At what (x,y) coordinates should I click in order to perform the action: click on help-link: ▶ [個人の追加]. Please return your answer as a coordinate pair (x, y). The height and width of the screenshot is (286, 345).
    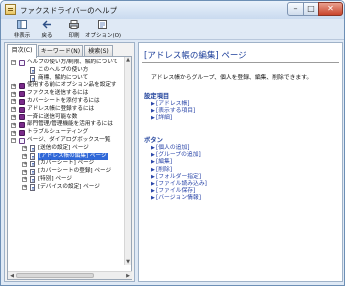
    Looking at the image, I should click on (170, 148).